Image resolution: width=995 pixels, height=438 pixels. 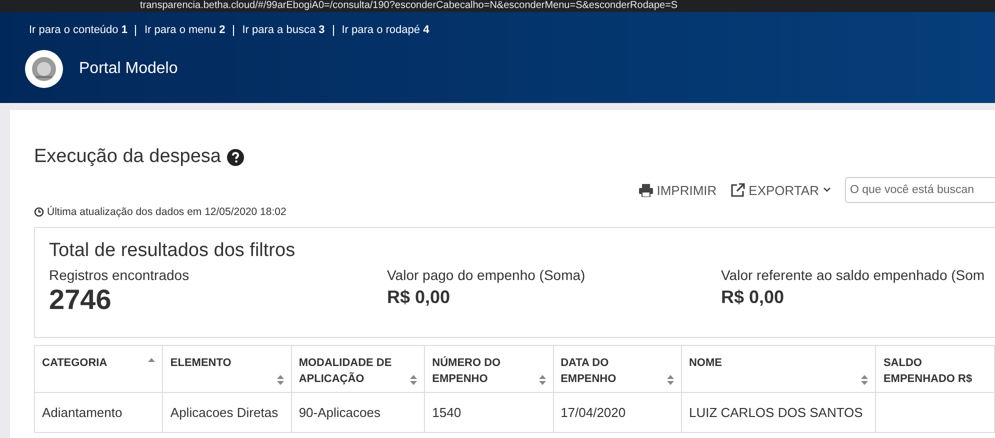 What do you see at coordinates (618, 413) in the screenshot?
I see `table-cell: 17/04/2020` at bounding box center [618, 413].